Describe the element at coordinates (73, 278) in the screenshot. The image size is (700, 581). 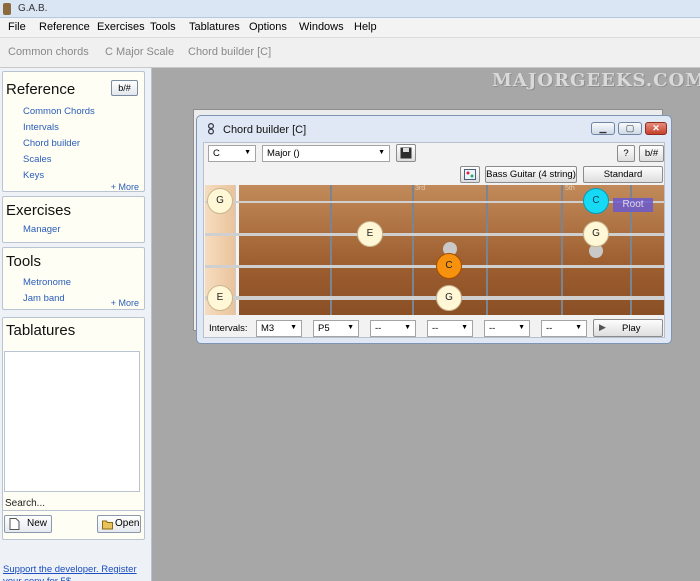
I see `tools-section: Tools Metronome Jam band + More` at that location.